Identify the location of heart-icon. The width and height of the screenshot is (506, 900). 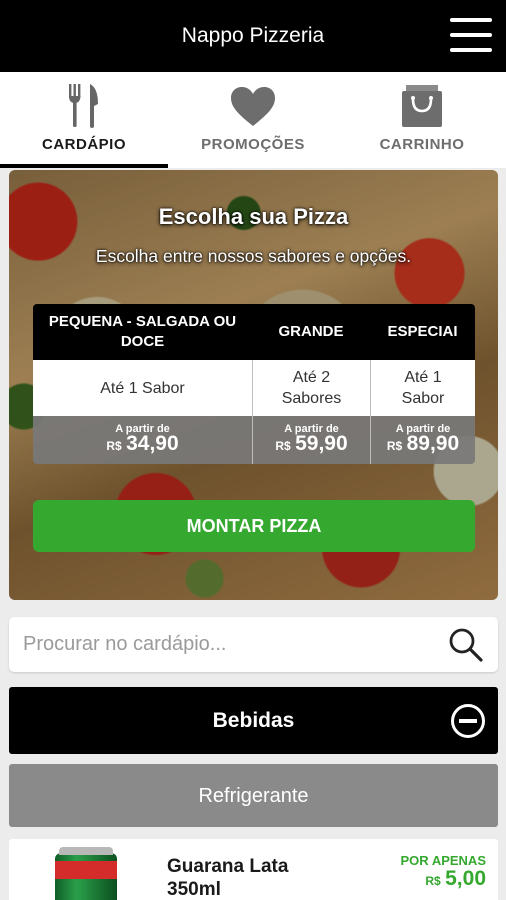
(253, 106).